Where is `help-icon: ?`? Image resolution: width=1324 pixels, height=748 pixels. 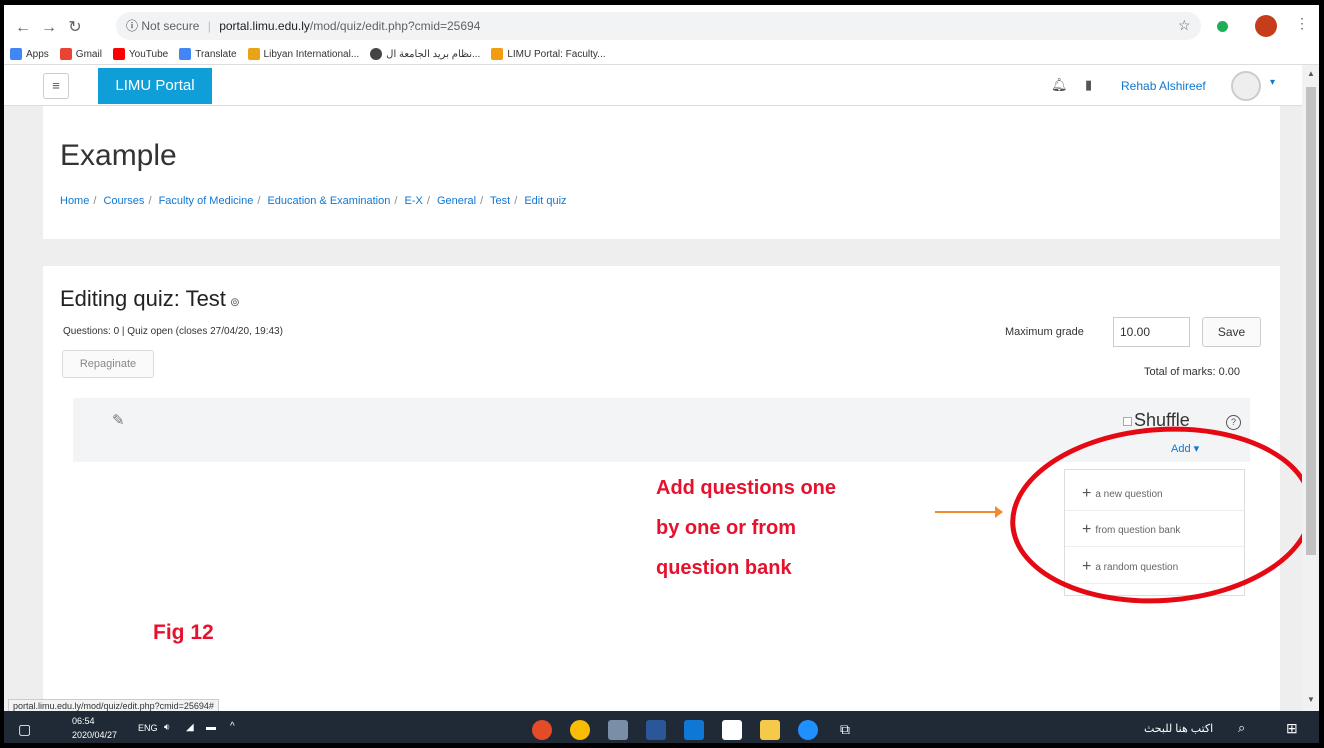 help-icon: ? is located at coordinates (1233, 422).